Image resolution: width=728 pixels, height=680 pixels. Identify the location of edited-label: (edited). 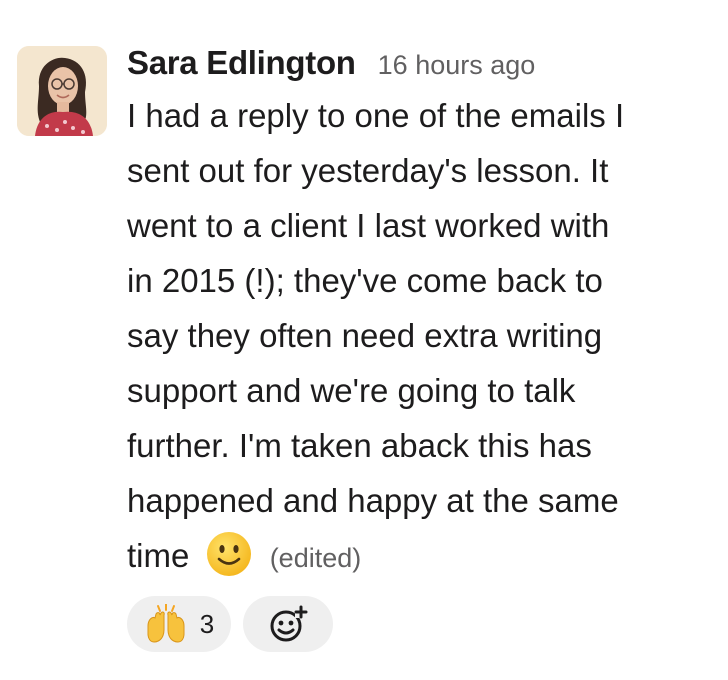
(315, 558).